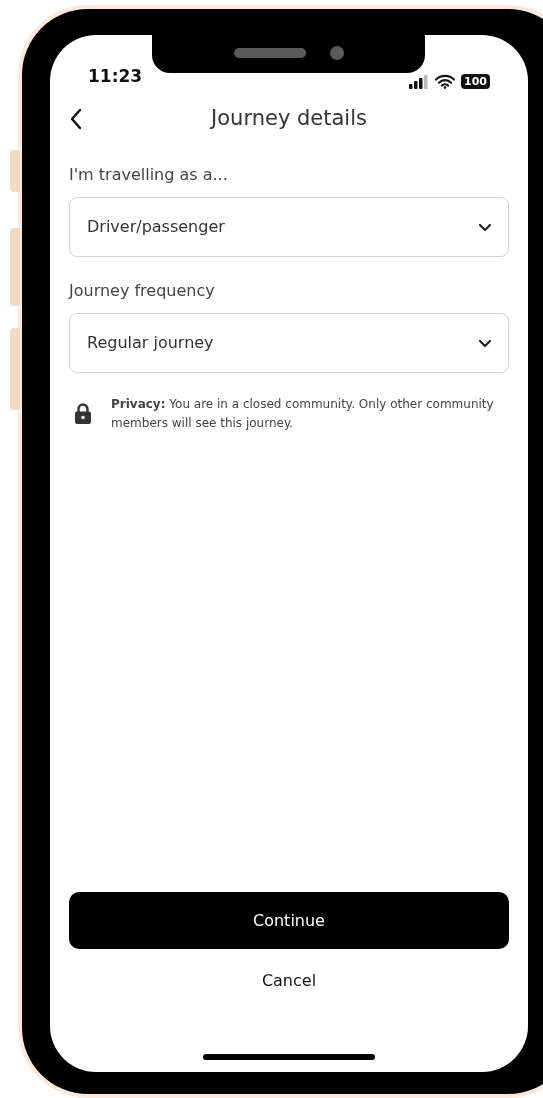 Image resolution: width=543 pixels, height=1098 pixels. I want to click on field-label: Journey frequency, so click(142, 291).